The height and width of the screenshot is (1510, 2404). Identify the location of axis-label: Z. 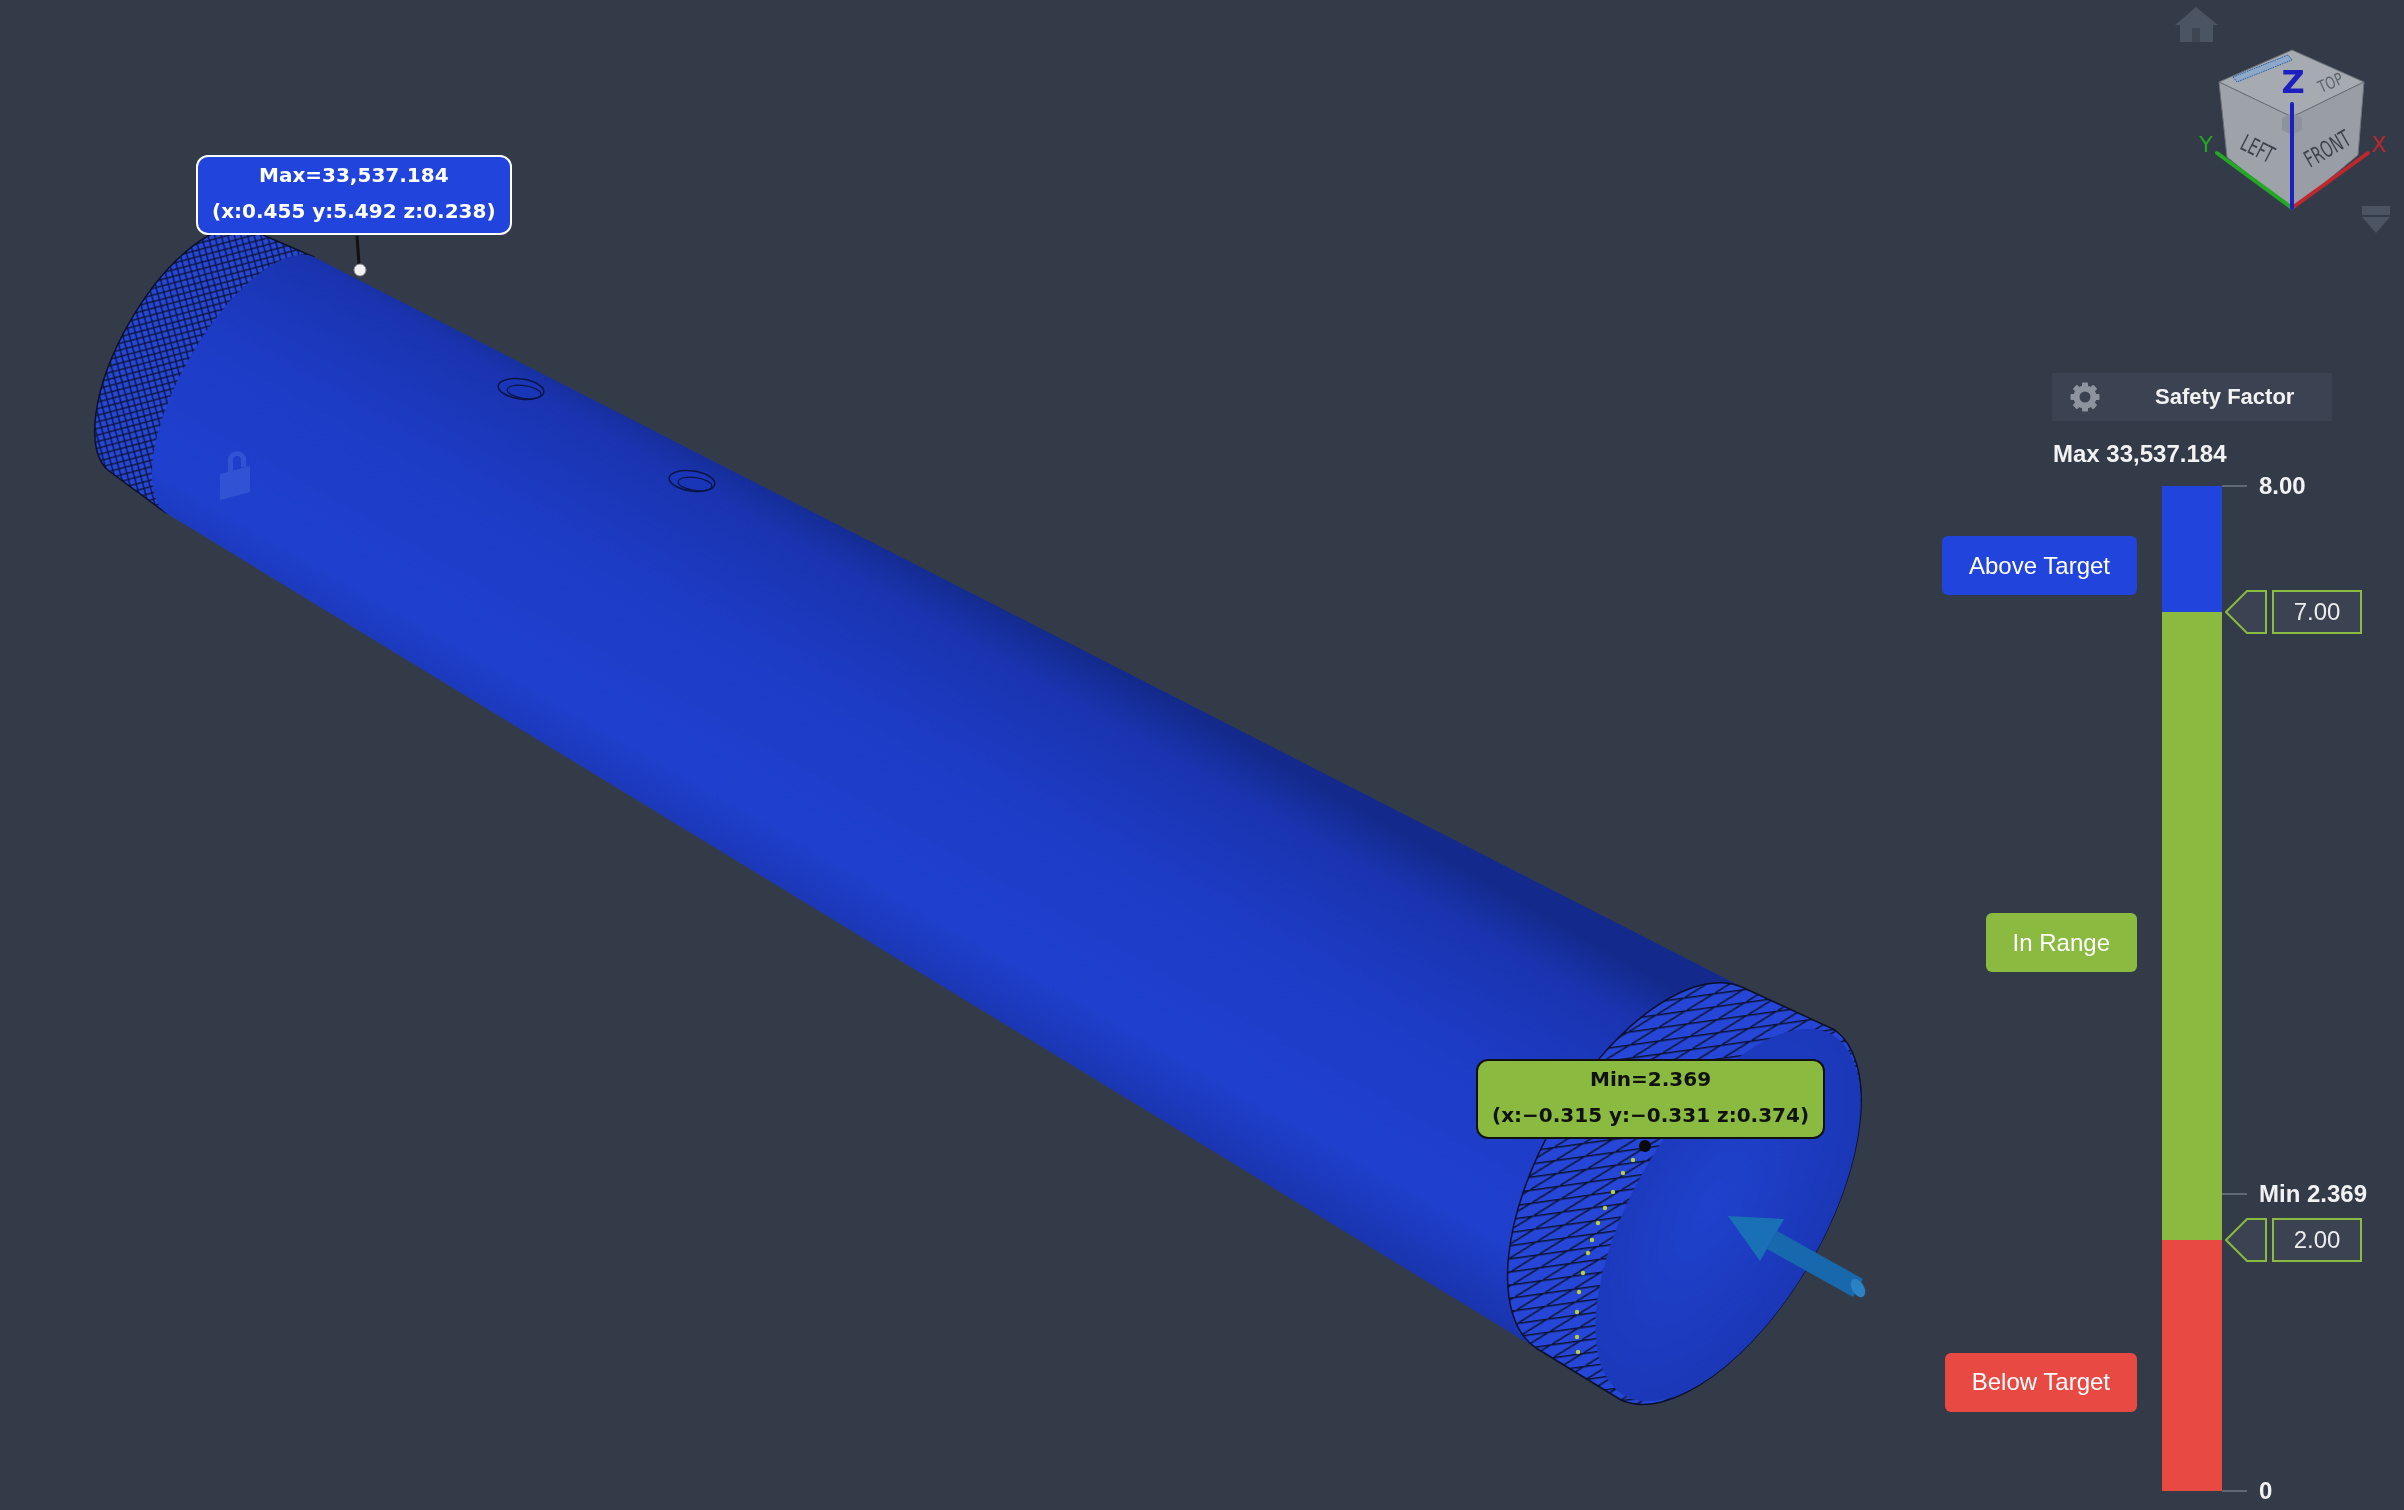
(2293, 82).